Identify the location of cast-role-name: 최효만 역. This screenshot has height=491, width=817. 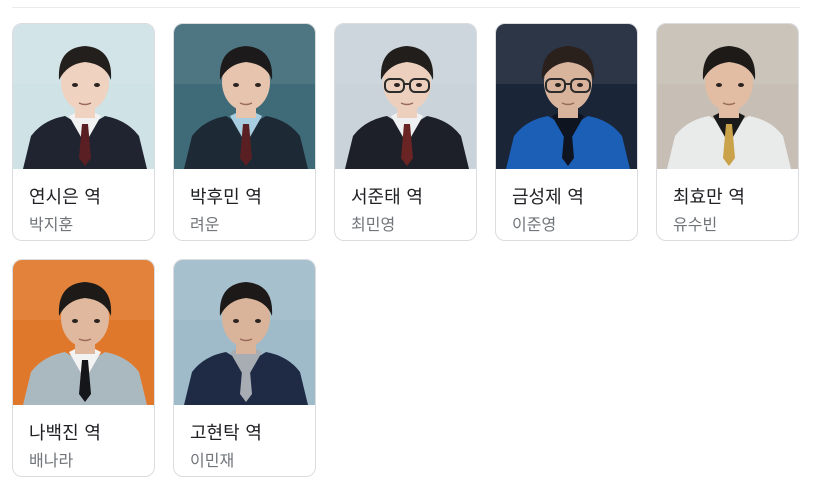
(709, 197).